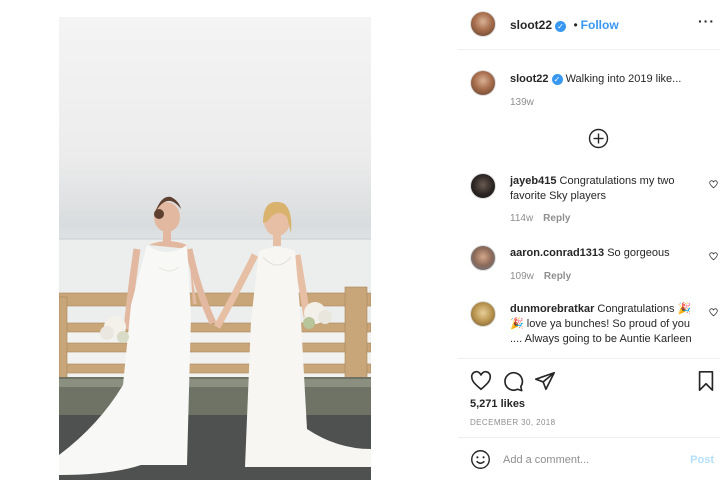 The height and width of the screenshot is (480, 720). Describe the element at coordinates (483, 83) in the screenshot. I see `caption-avatar` at that location.